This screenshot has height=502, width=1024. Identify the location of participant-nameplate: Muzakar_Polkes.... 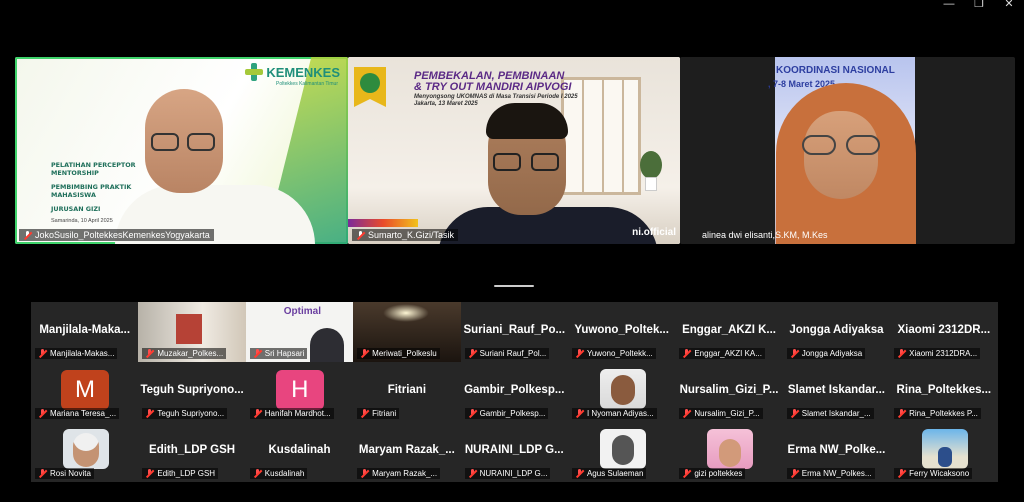
(184, 353).